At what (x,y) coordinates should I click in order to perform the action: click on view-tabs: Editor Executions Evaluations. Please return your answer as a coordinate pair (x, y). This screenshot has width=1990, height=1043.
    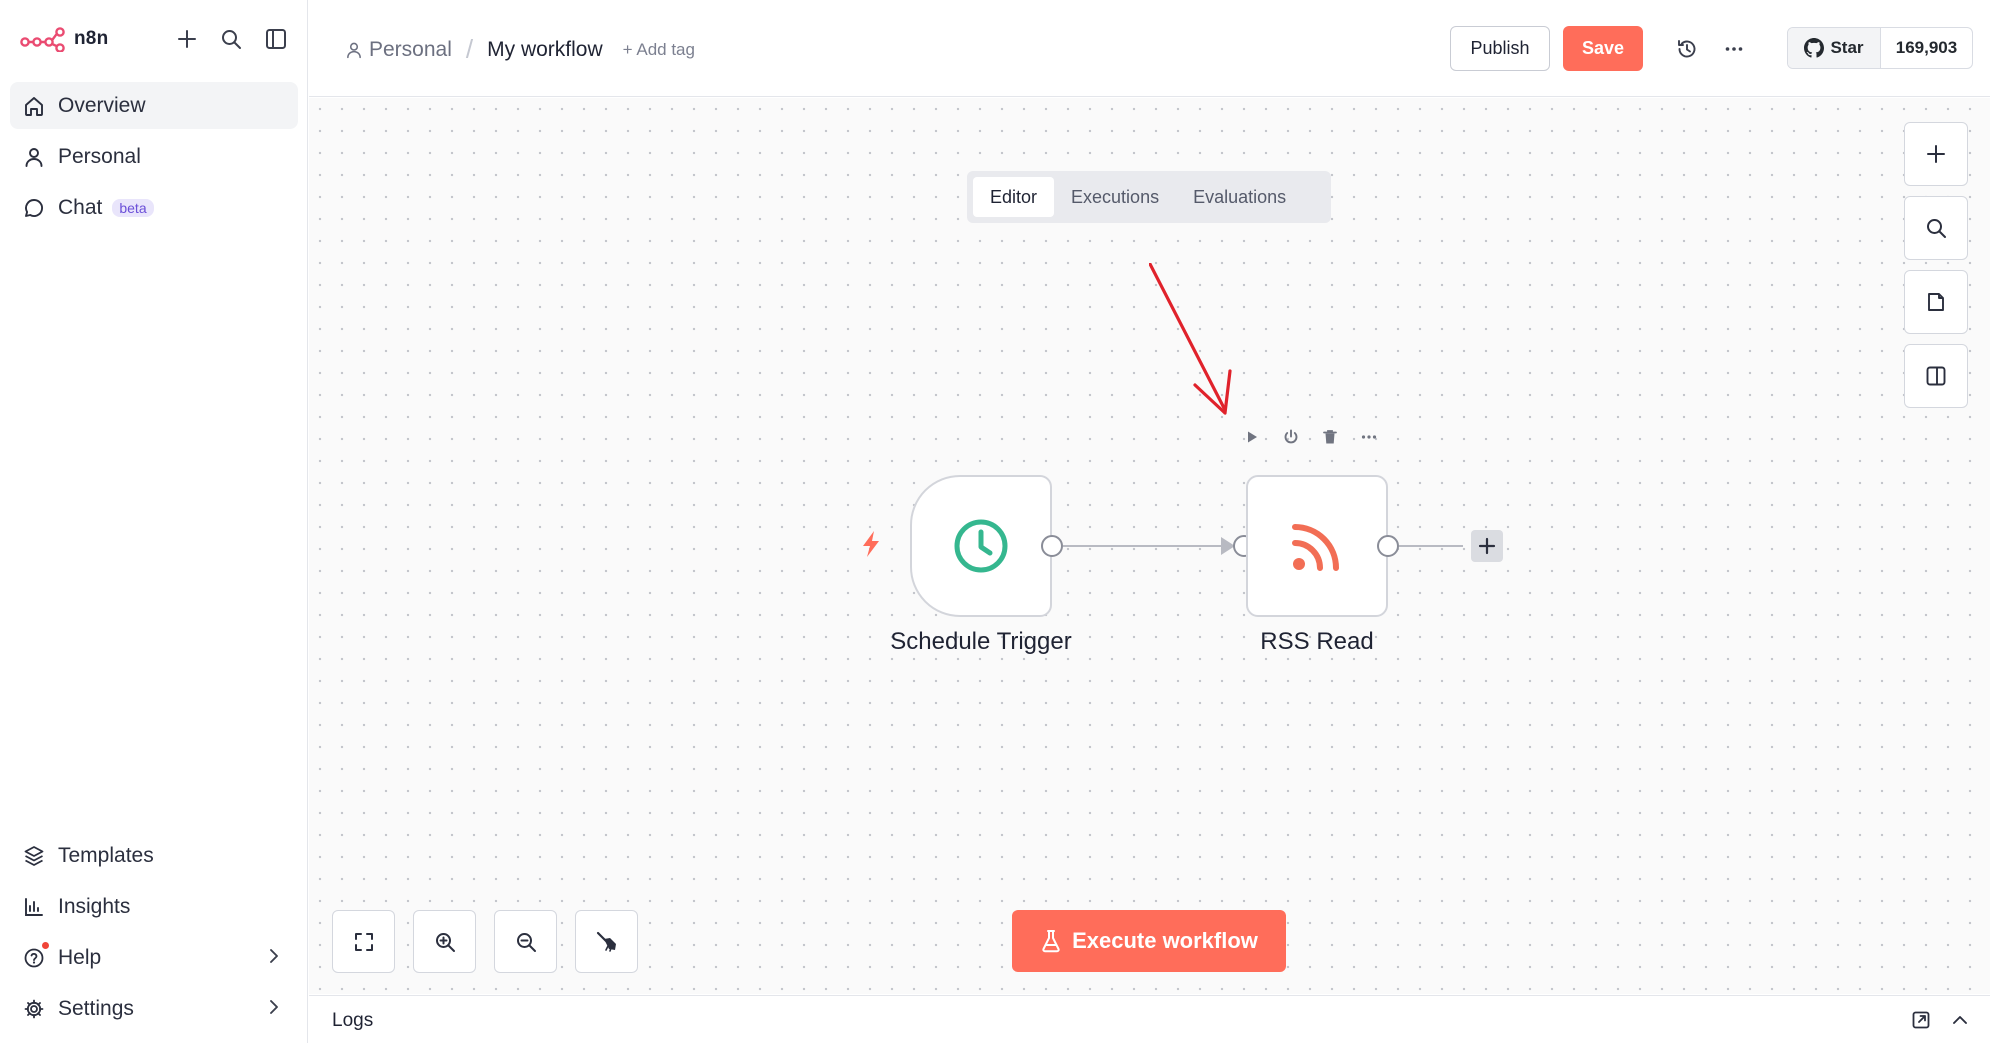
    Looking at the image, I should click on (1149, 197).